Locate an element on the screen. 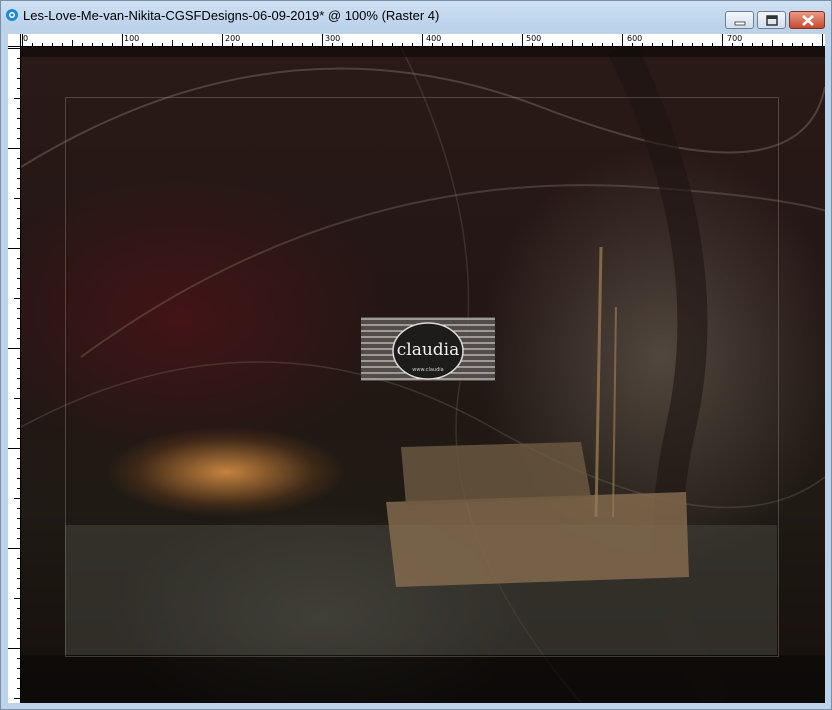 This screenshot has width=832, height=710. watermark-subtext: www.claudia is located at coordinates (427, 370).